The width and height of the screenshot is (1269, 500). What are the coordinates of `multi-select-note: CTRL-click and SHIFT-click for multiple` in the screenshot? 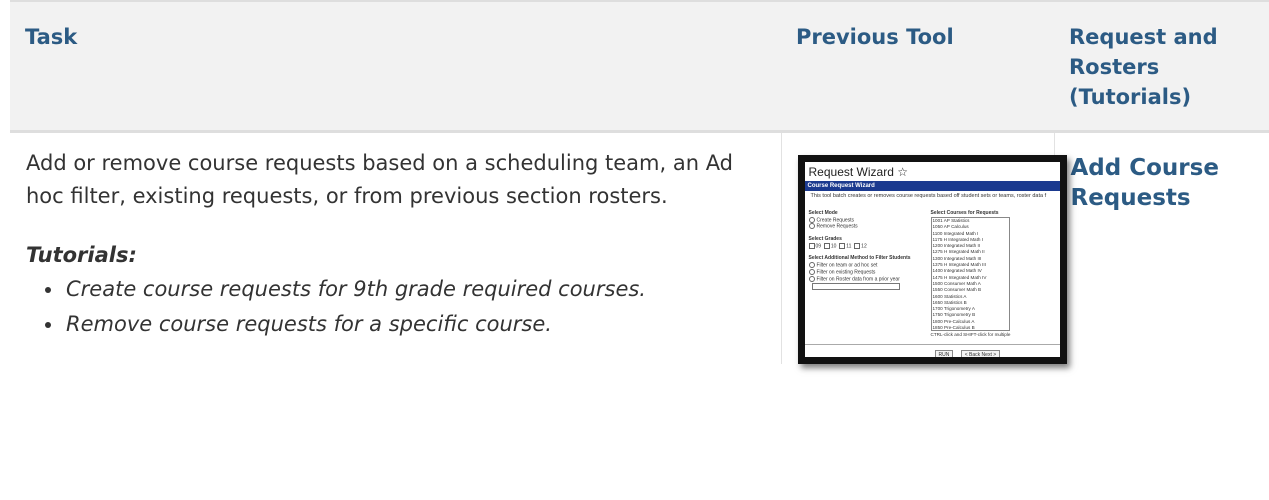 It's located at (970, 334).